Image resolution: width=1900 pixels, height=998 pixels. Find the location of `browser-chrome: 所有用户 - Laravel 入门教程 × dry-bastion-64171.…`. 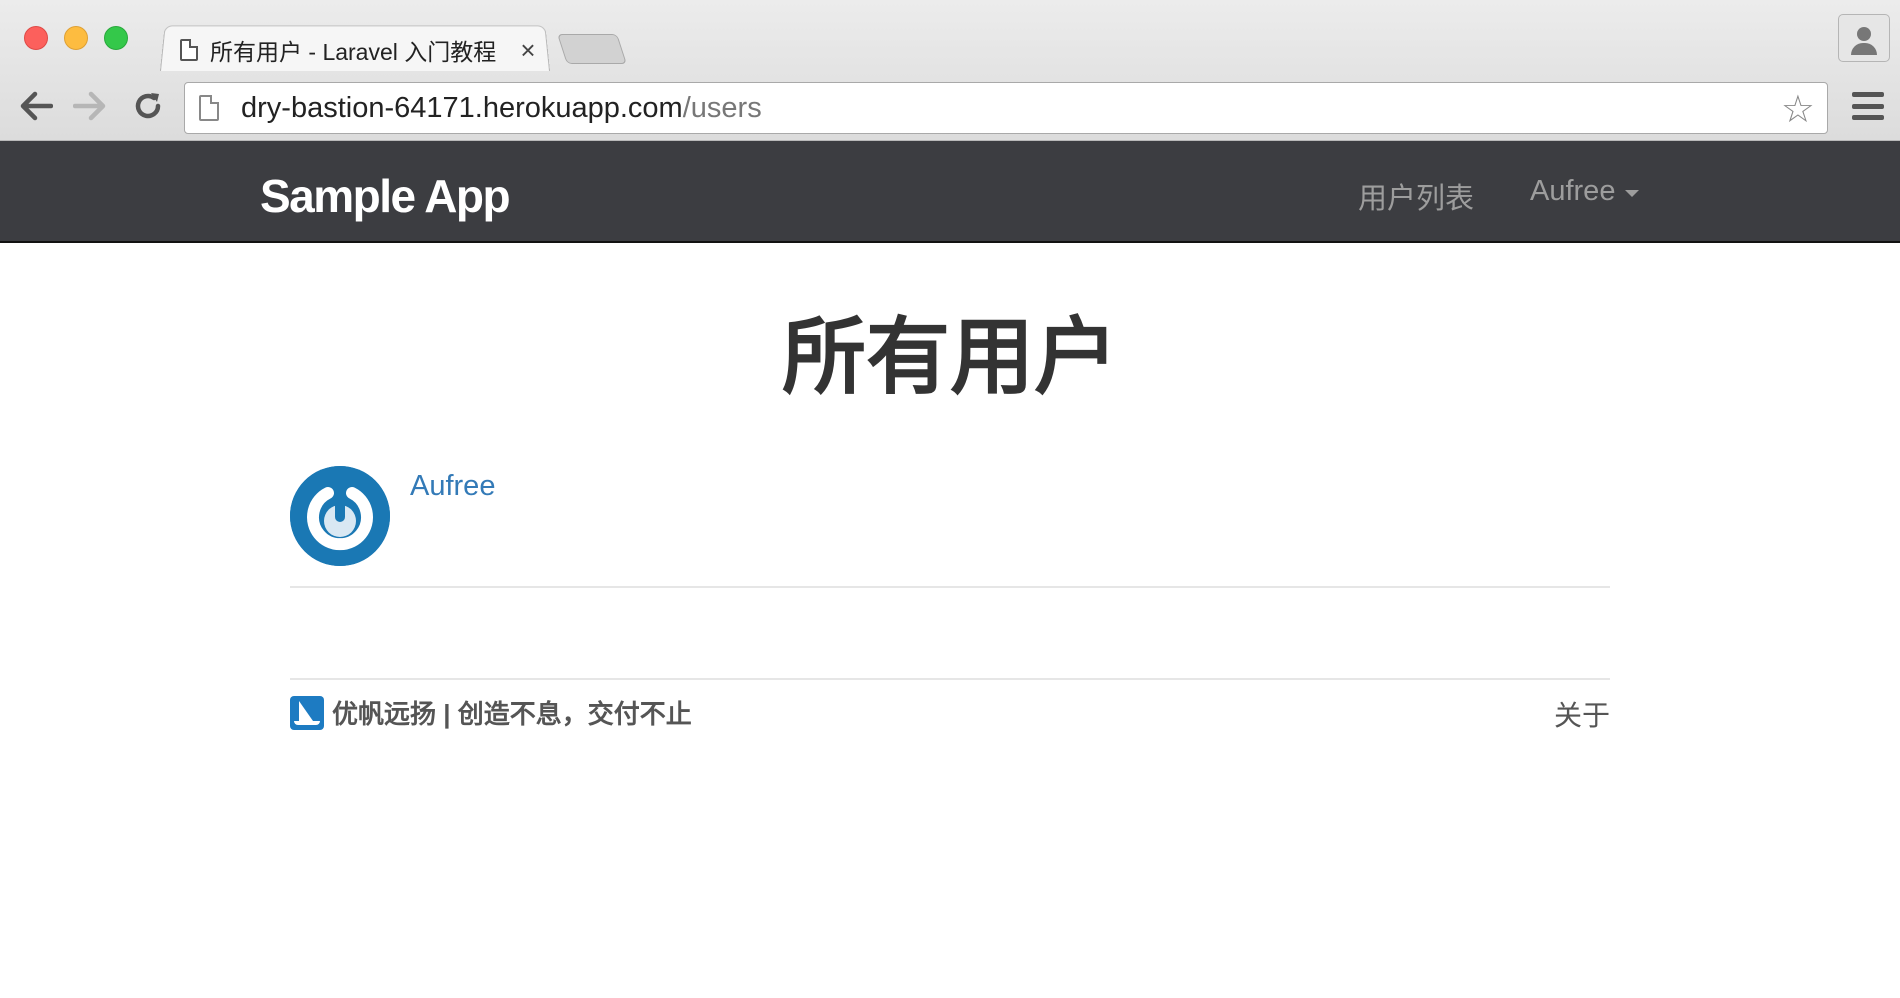

browser-chrome: 所有用户 - Laravel 入门教程 × dry-bastion-64171.… is located at coordinates (950, 70).